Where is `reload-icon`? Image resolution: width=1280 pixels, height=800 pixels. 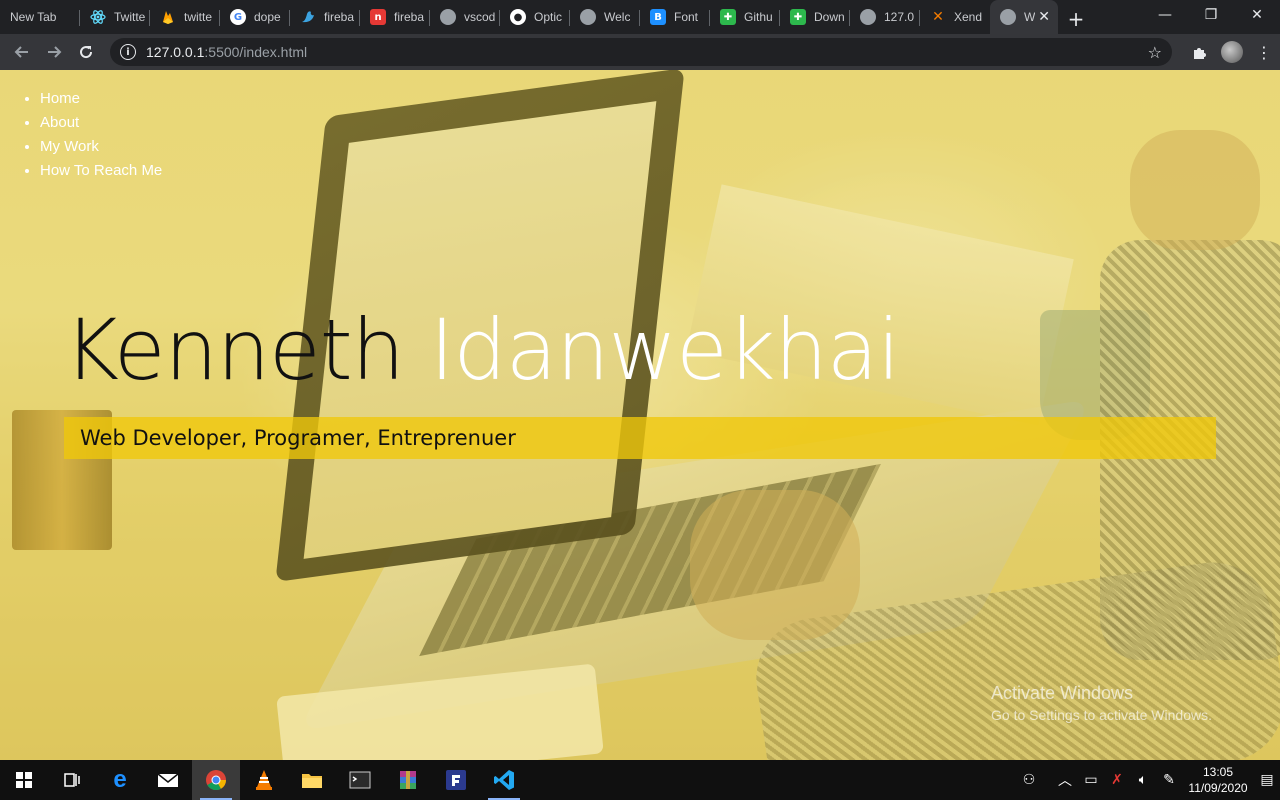 reload-icon is located at coordinates (86, 52).